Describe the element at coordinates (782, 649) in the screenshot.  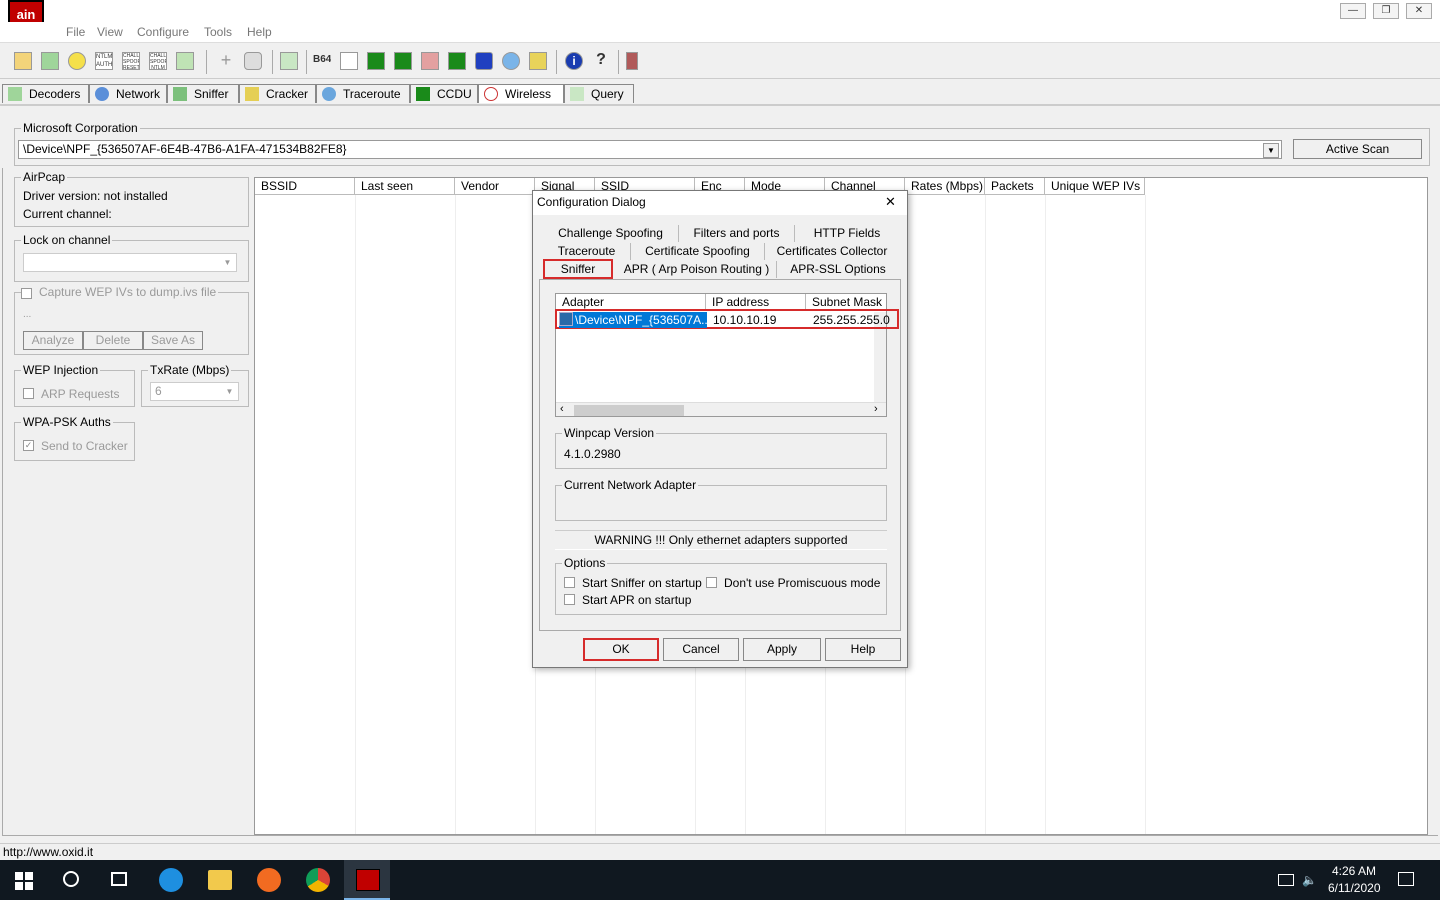
I see `apply-button: Apply` at that location.